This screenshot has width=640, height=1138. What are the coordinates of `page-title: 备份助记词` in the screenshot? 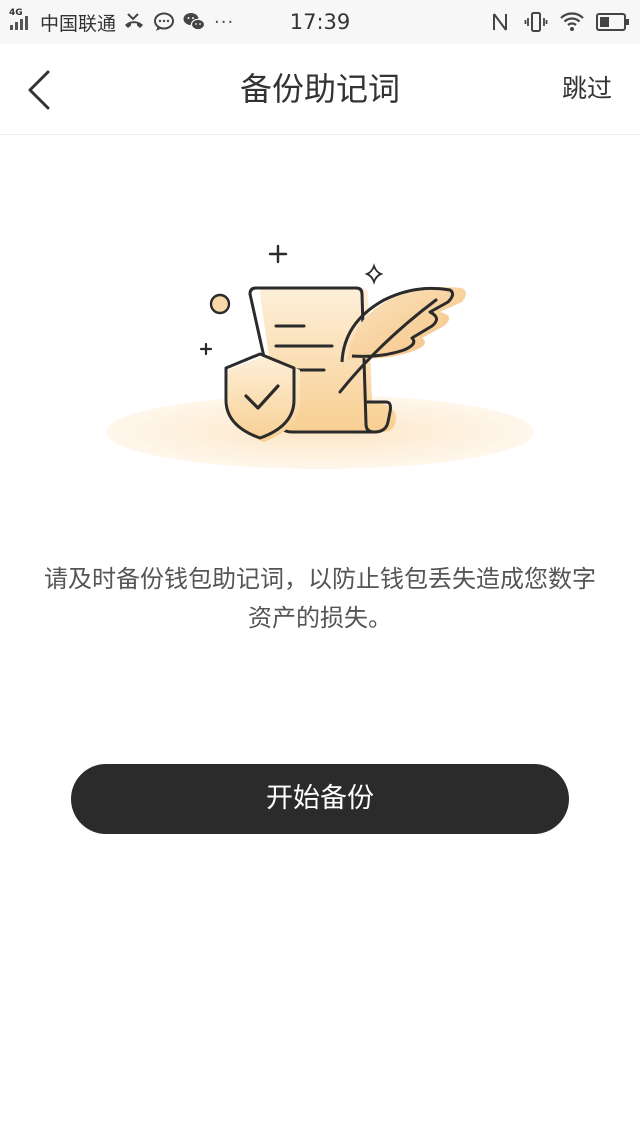 It's located at (319, 89).